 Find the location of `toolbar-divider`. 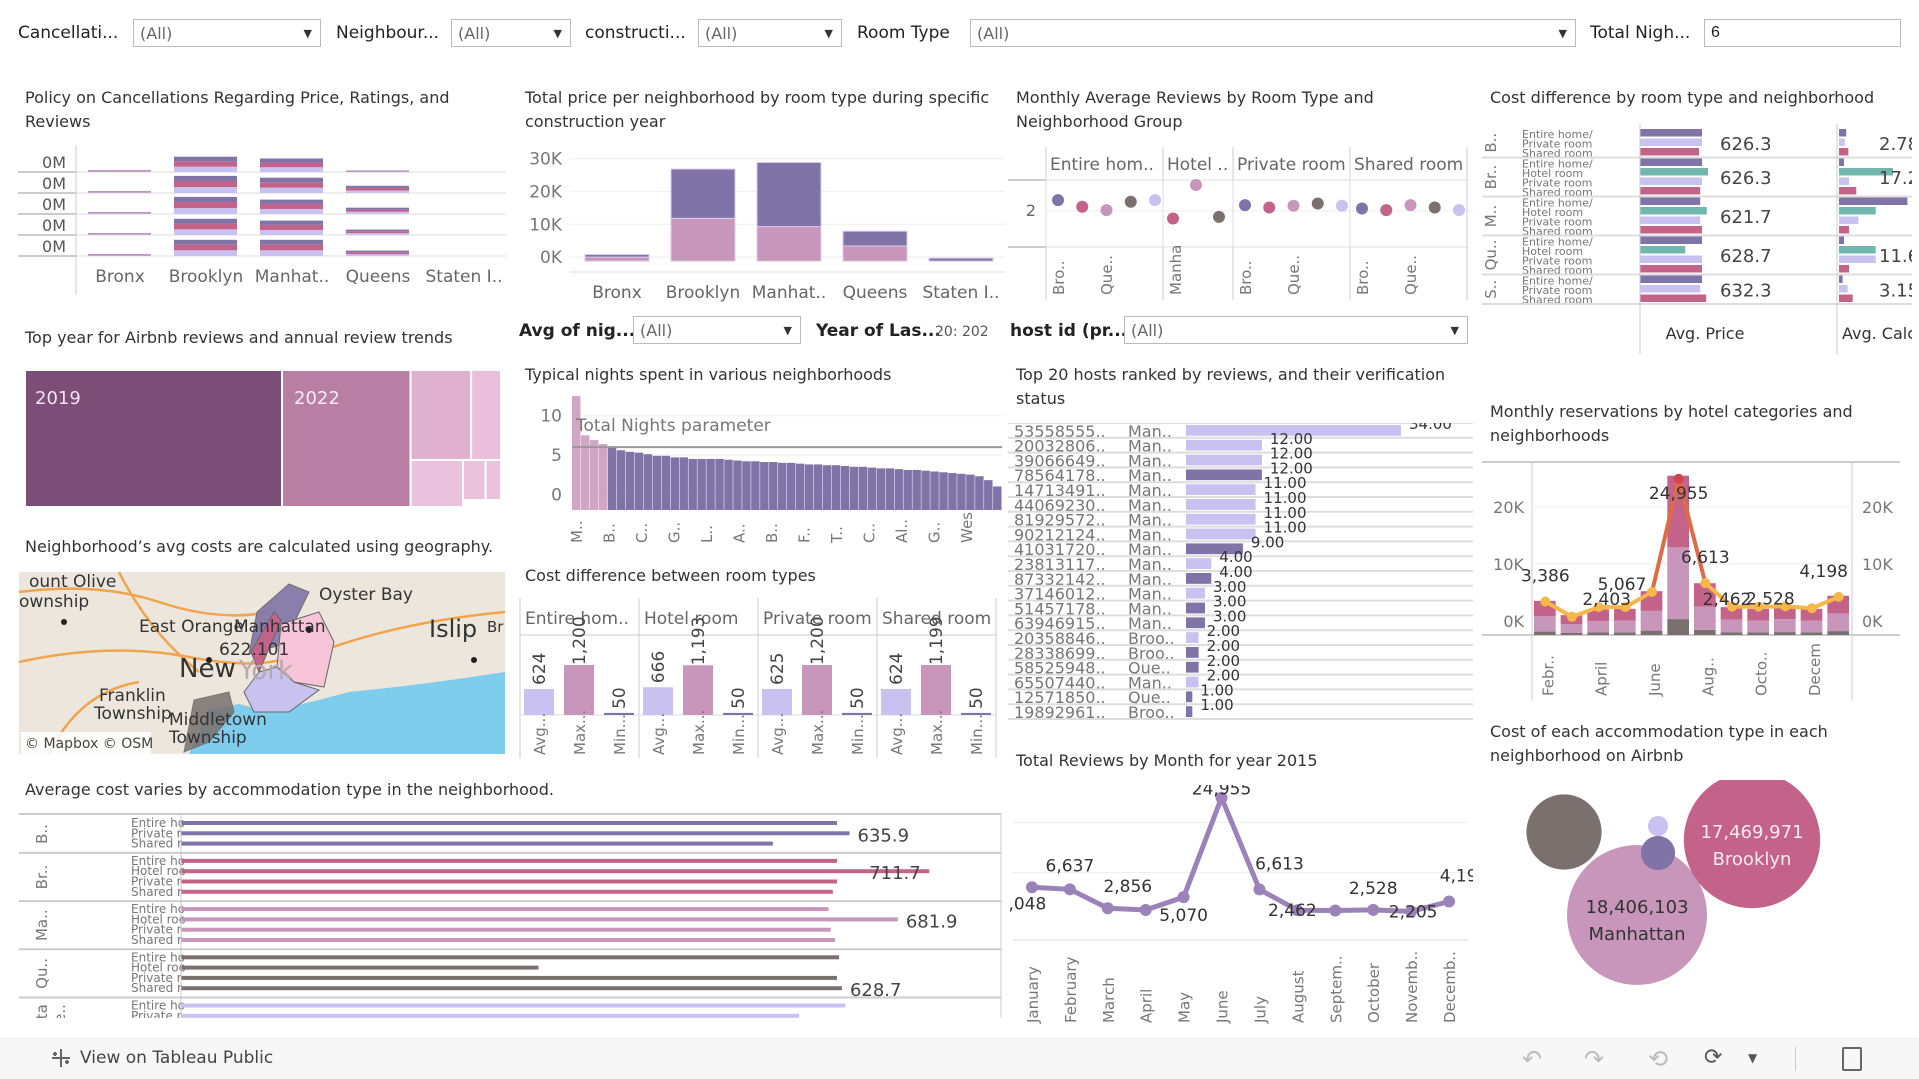

toolbar-divider is located at coordinates (1795, 1059).